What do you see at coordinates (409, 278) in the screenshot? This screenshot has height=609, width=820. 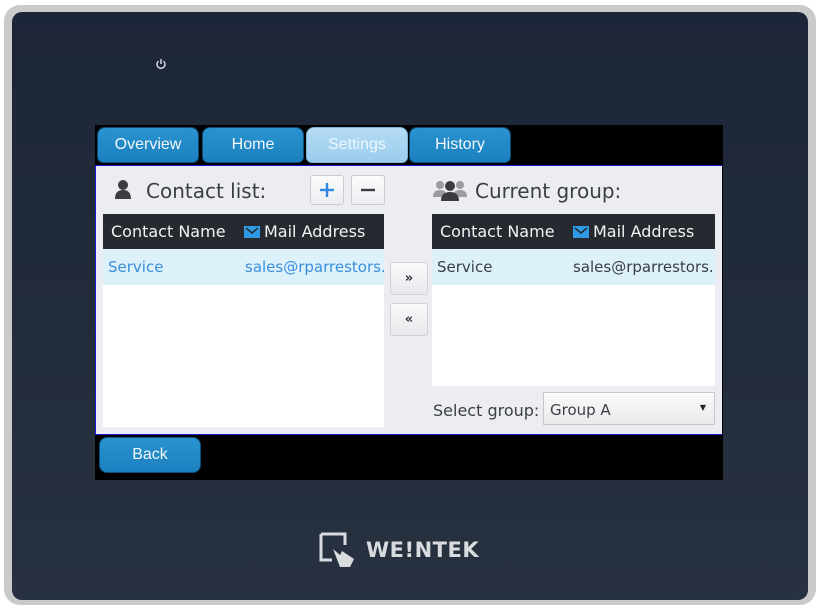 I see `add-to-group-button: »` at bounding box center [409, 278].